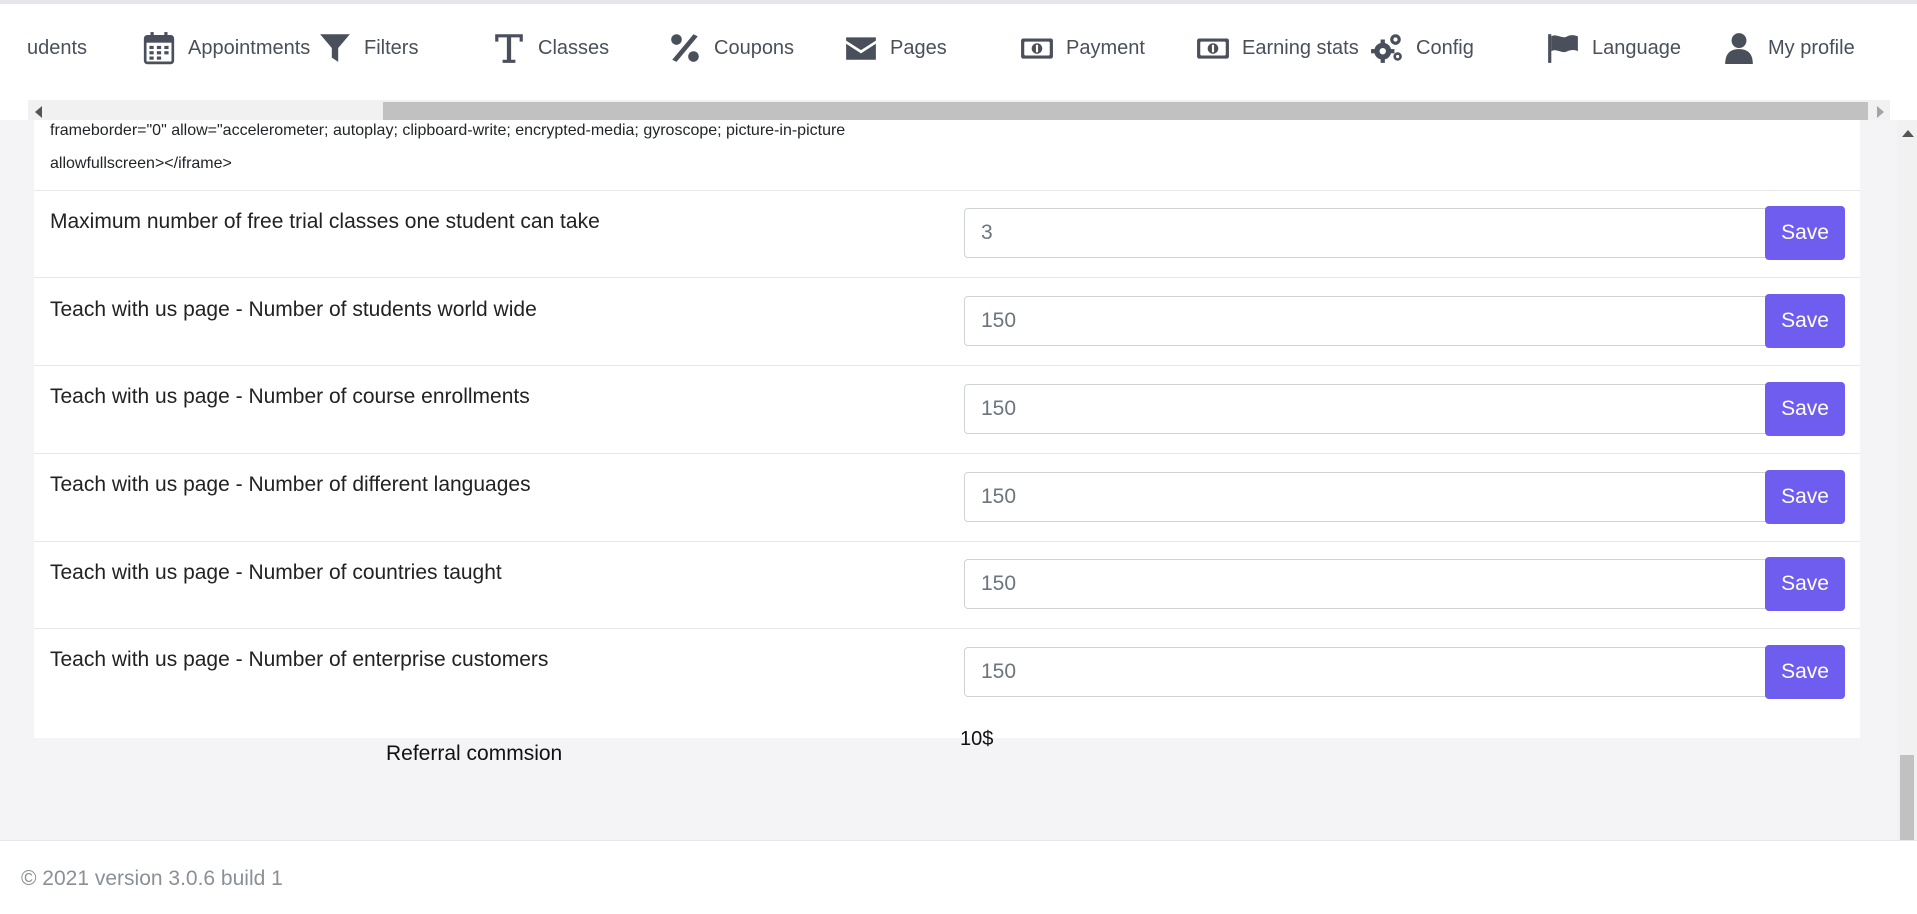 This screenshot has height=914, width=1917. Describe the element at coordinates (1125, 111) in the screenshot. I see `horizontal-scrollbar-thumb` at that location.